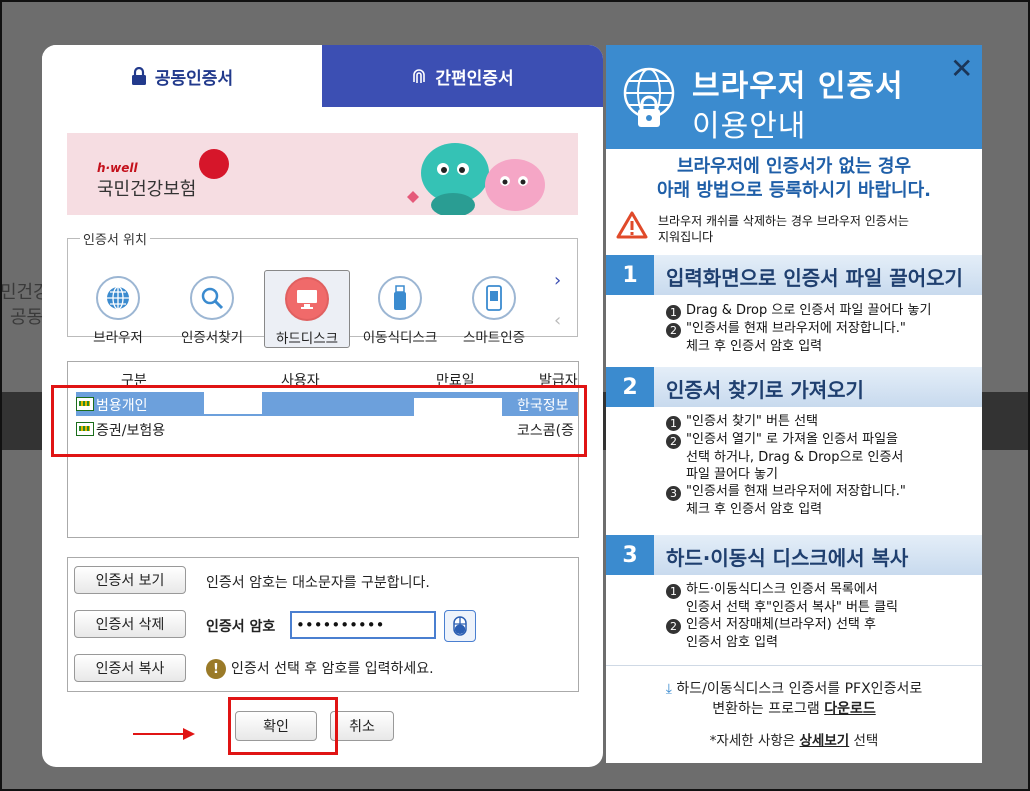 This screenshot has height=791, width=1030. I want to click on fingerprint-icon, so click(419, 76).